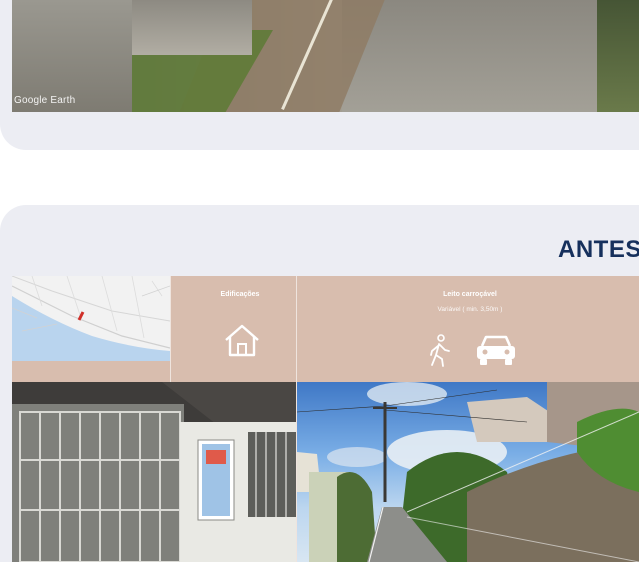  Describe the element at coordinates (496, 352) in the screenshot. I see `car-icon` at that location.